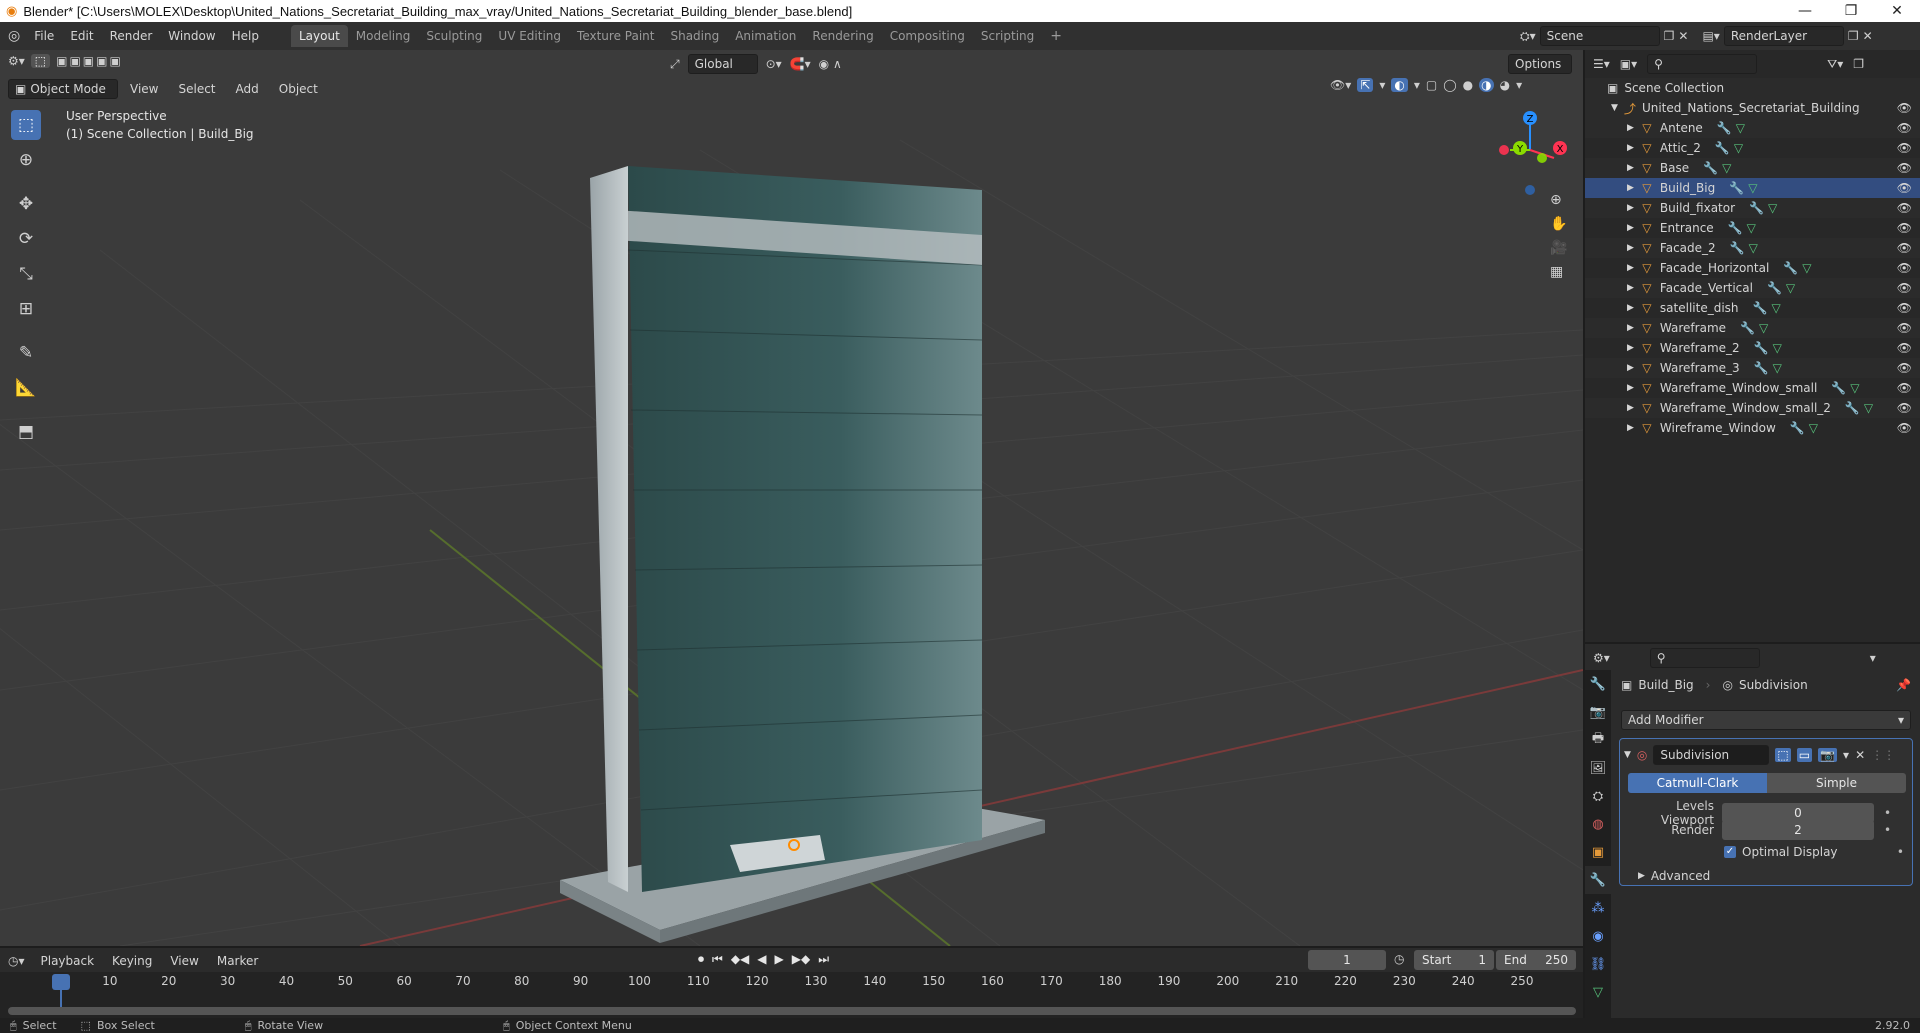  Describe the element at coordinates (1683, 36) in the screenshot. I see `remove-scene-icon: ✕` at that location.